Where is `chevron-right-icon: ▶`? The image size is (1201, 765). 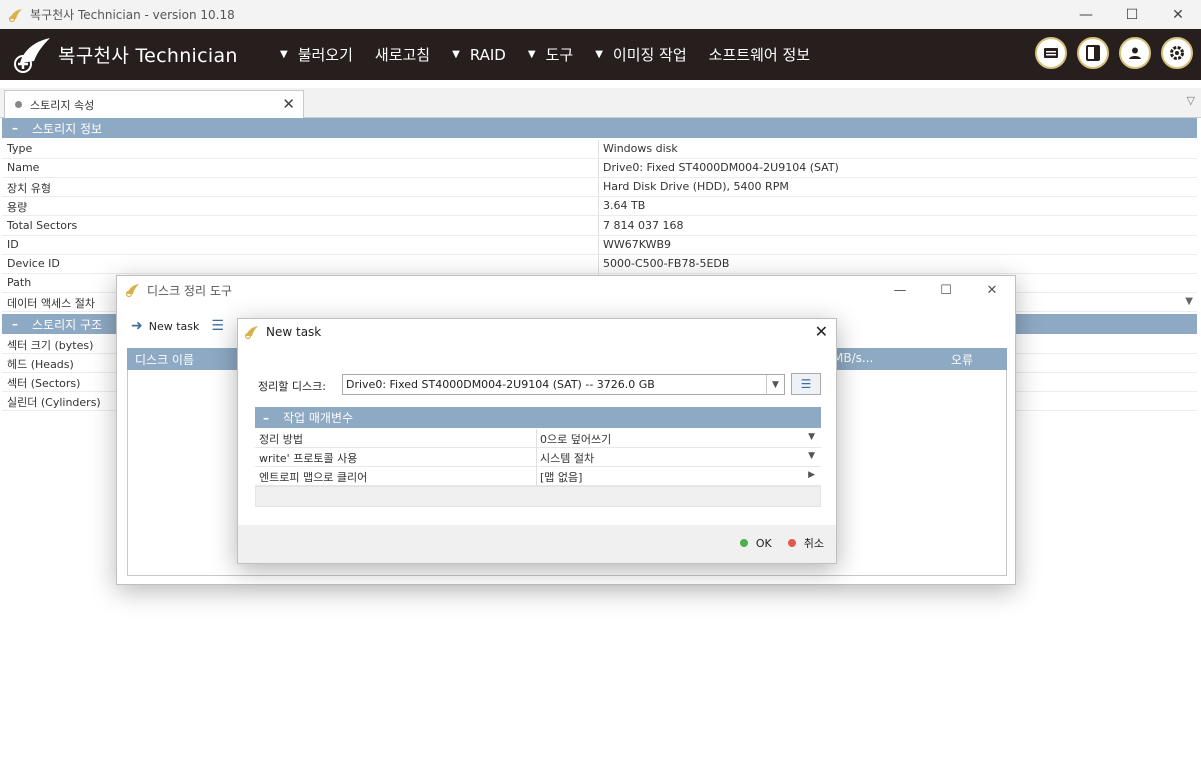 chevron-right-icon: ▶ is located at coordinates (811, 475).